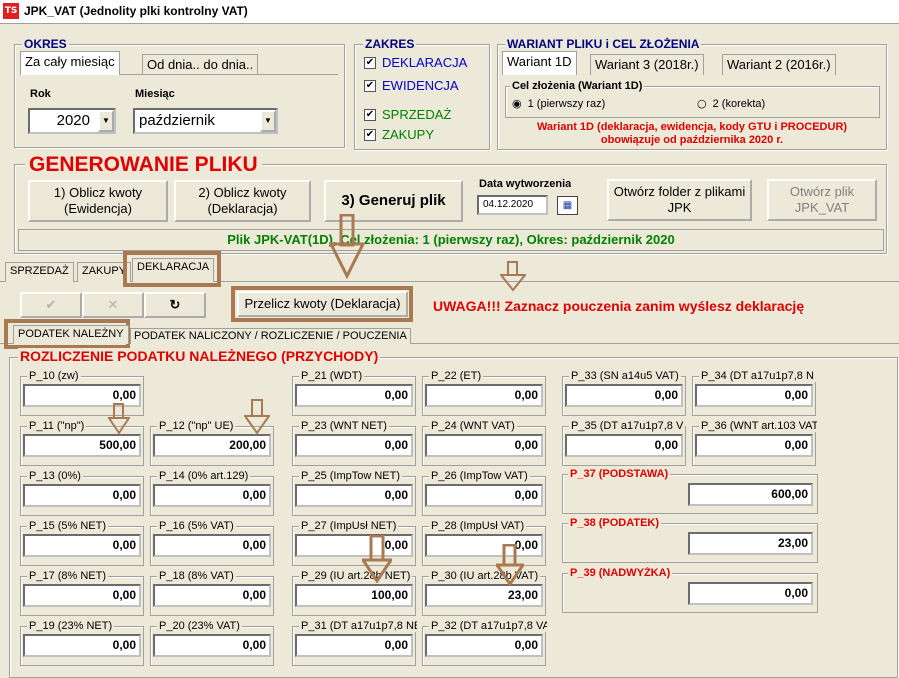  What do you see at coordinates (344, 426) in the screenshot?
I see `field-label-p23: P_23 (WNT NET)` at bounding box center [344, 426].